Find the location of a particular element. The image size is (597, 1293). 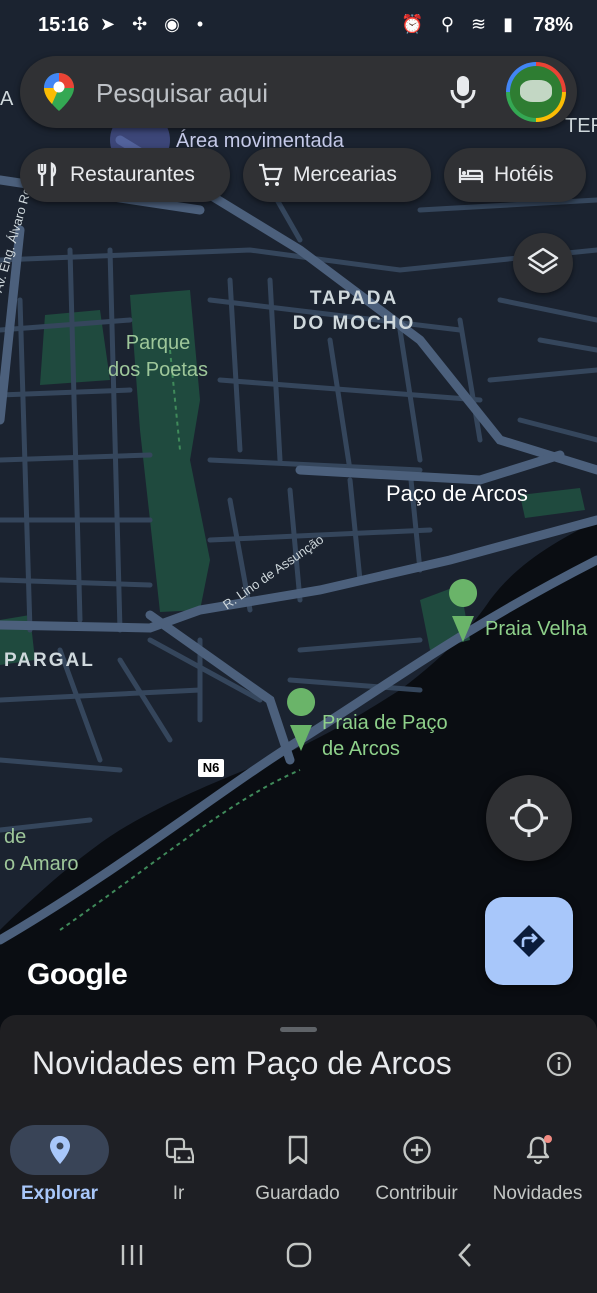

tab-contribuir: Contribuir is located at coordinates (416, 1165).